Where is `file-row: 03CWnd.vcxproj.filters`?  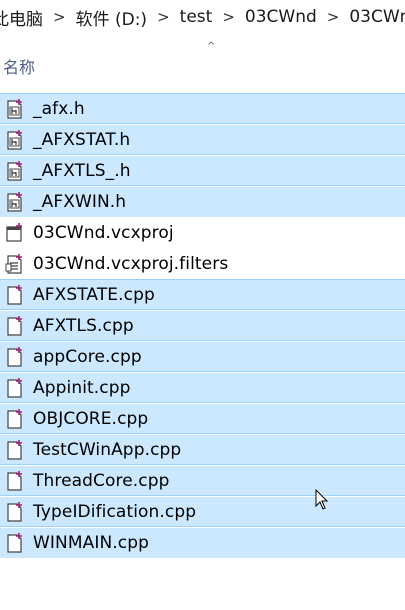
file-row: 03CWnd.vcxproj.filters is located at coordinates (202, 263).